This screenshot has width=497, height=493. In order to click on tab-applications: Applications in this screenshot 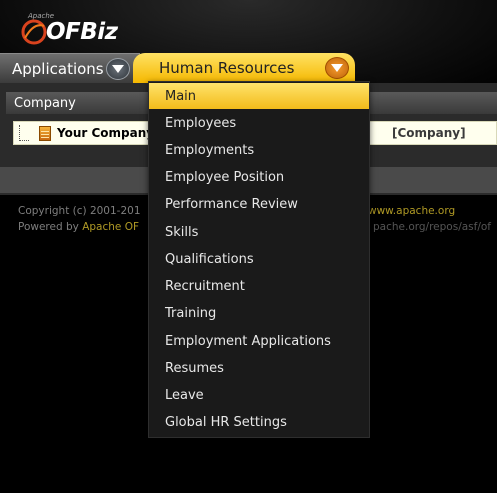, I will do `click(70, 68)`.